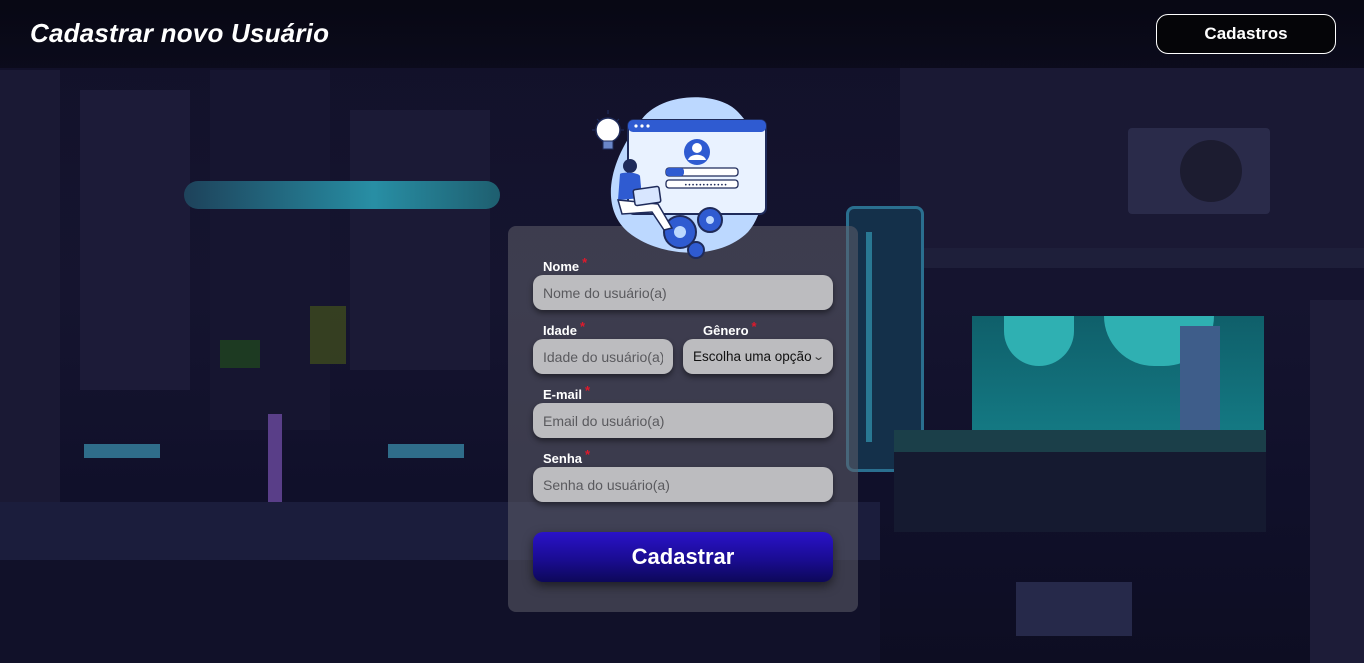 The height and width of the screenshot is (663, 1364). What do you see at coordinates (683, 420) in the screenshot?
I see `email-input` at bounding box center [683, 420].